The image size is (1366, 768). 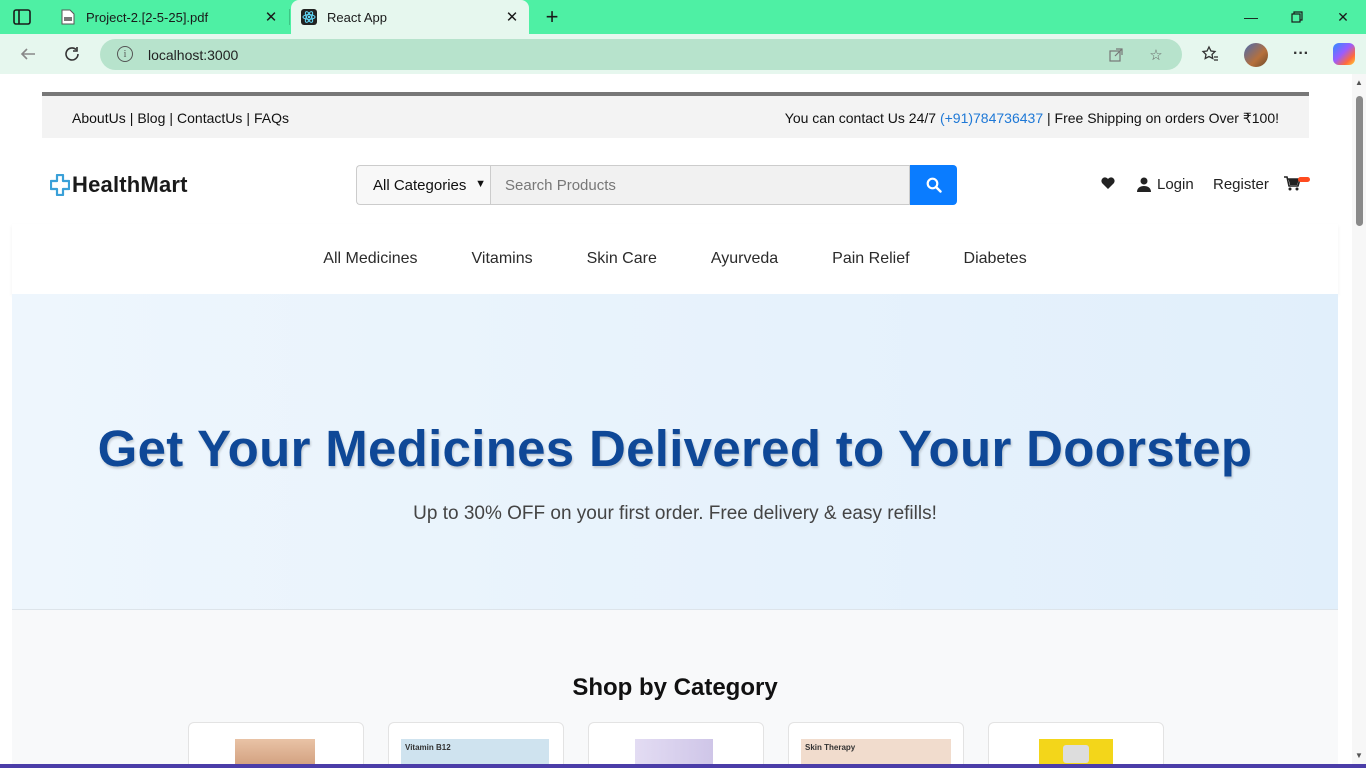 What do you see at coordinates (860, 118) in the screenshot?
I see `contact-text: You can contact Us 24/7` at bounding box center [860, 118].